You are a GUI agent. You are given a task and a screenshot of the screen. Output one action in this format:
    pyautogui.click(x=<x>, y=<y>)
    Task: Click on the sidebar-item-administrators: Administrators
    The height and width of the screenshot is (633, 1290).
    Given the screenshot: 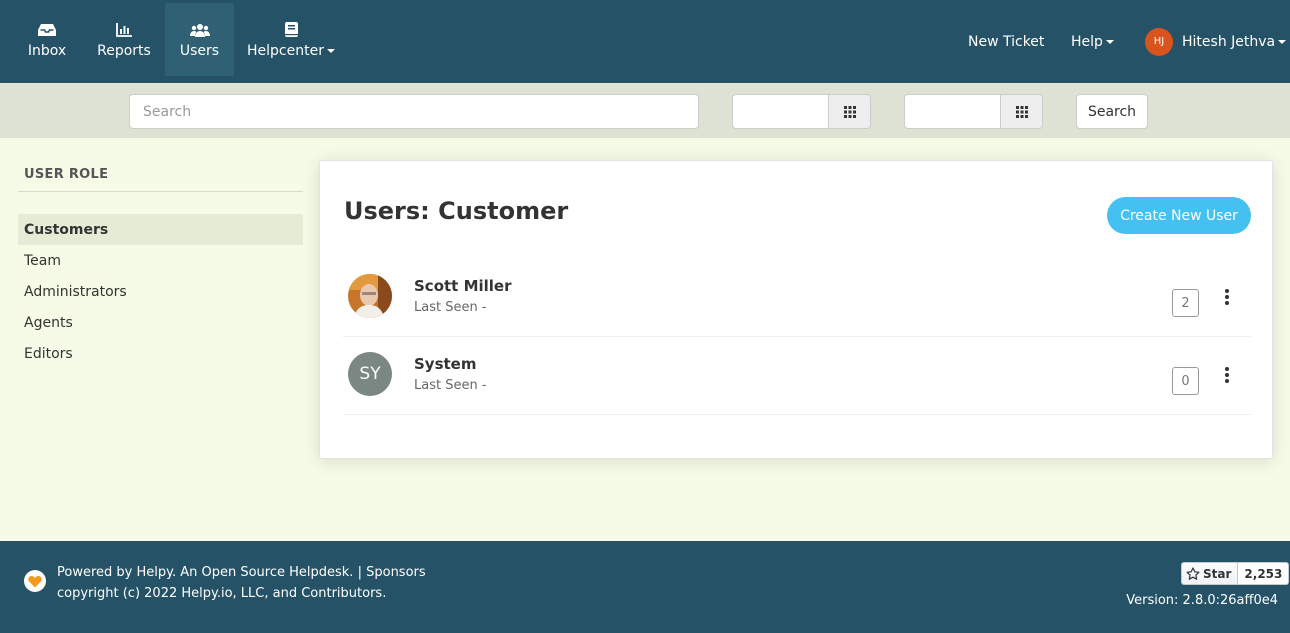 What is the action you would take?
    pyautogui.click(x=160, y=291)
    